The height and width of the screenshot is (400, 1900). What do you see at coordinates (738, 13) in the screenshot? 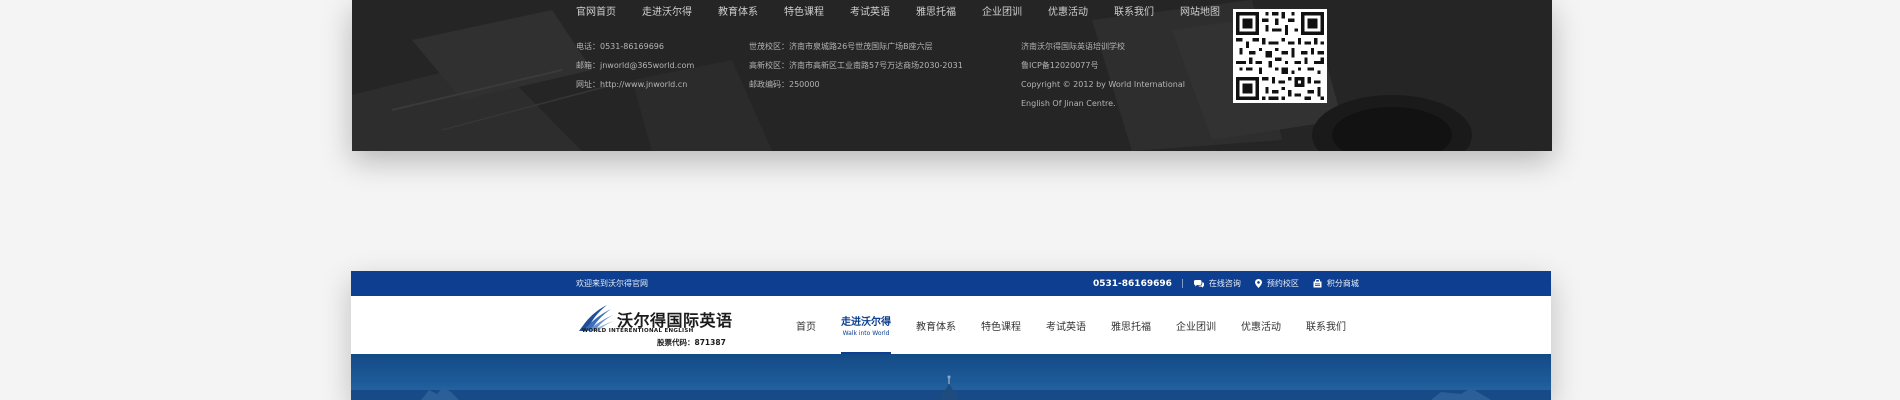
I see `footer-nav-education: 教育体系` at bounding box center [738, 13].